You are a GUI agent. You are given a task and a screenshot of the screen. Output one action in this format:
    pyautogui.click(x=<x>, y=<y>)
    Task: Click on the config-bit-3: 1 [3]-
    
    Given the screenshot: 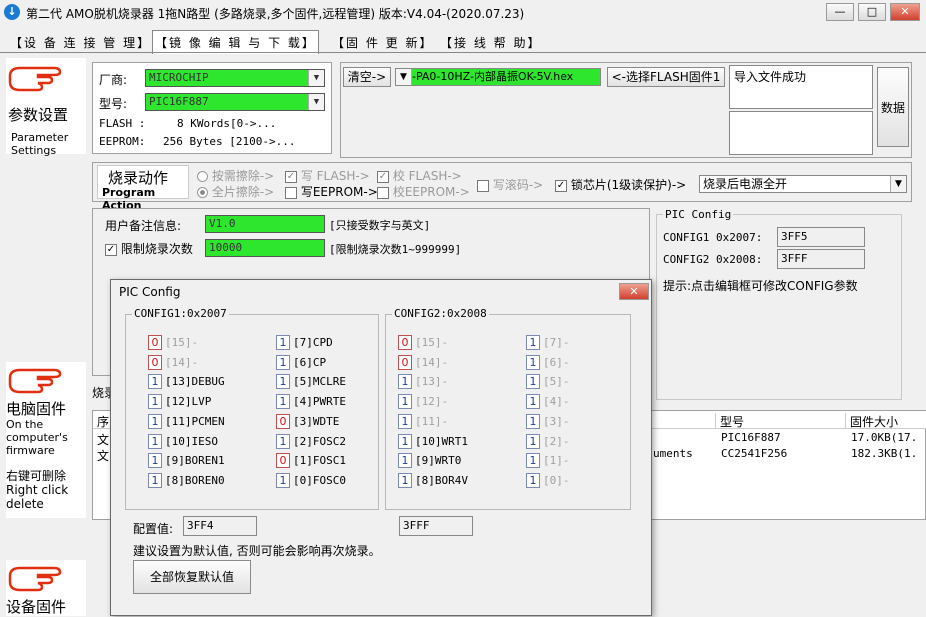 What is the action you would take?
    pyautogui.click(x=548, y=421)
    